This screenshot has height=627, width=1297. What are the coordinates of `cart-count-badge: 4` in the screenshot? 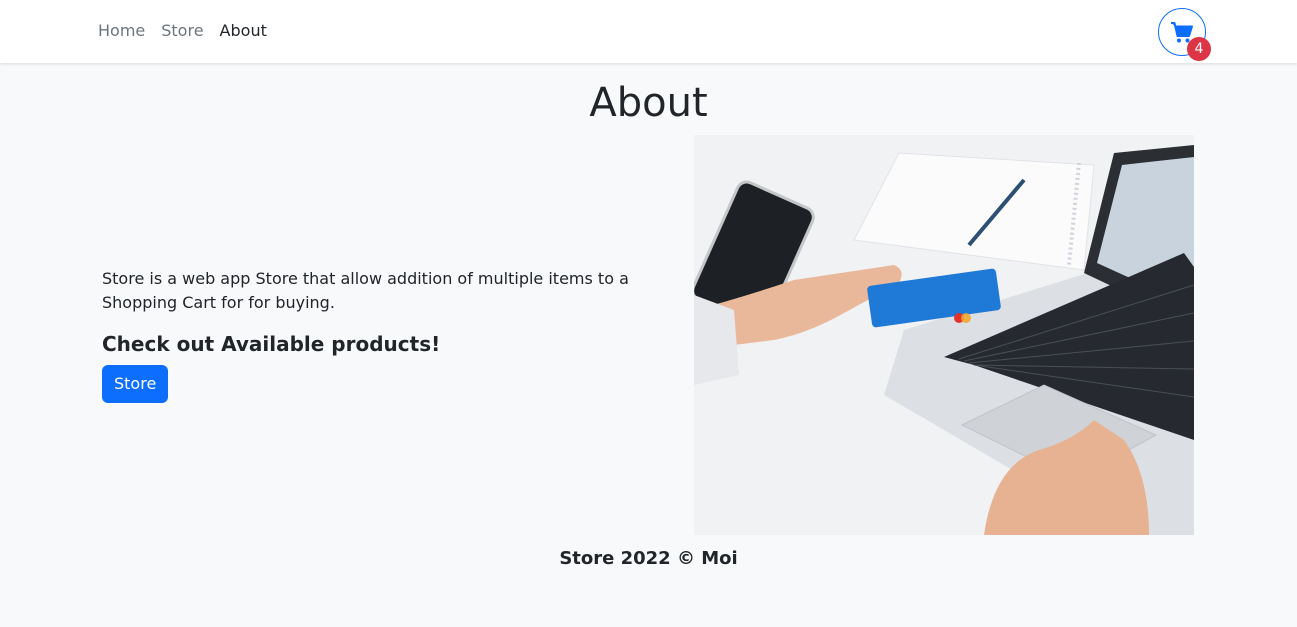 It's located at (1199, 49).